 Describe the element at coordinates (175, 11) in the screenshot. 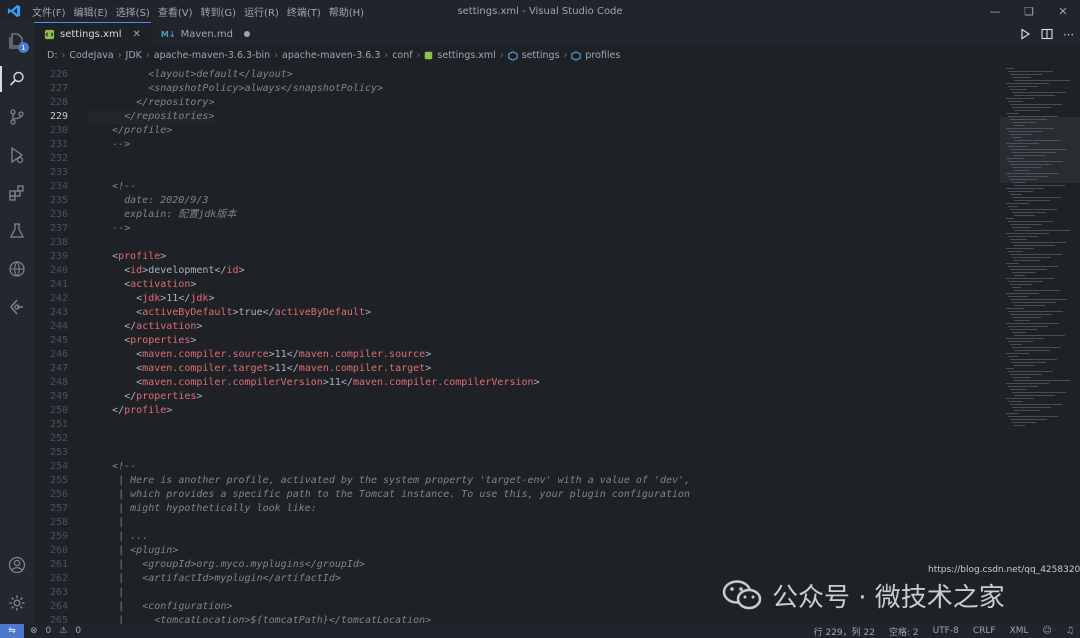

I see `menu-item: 查看(V)` at that location.